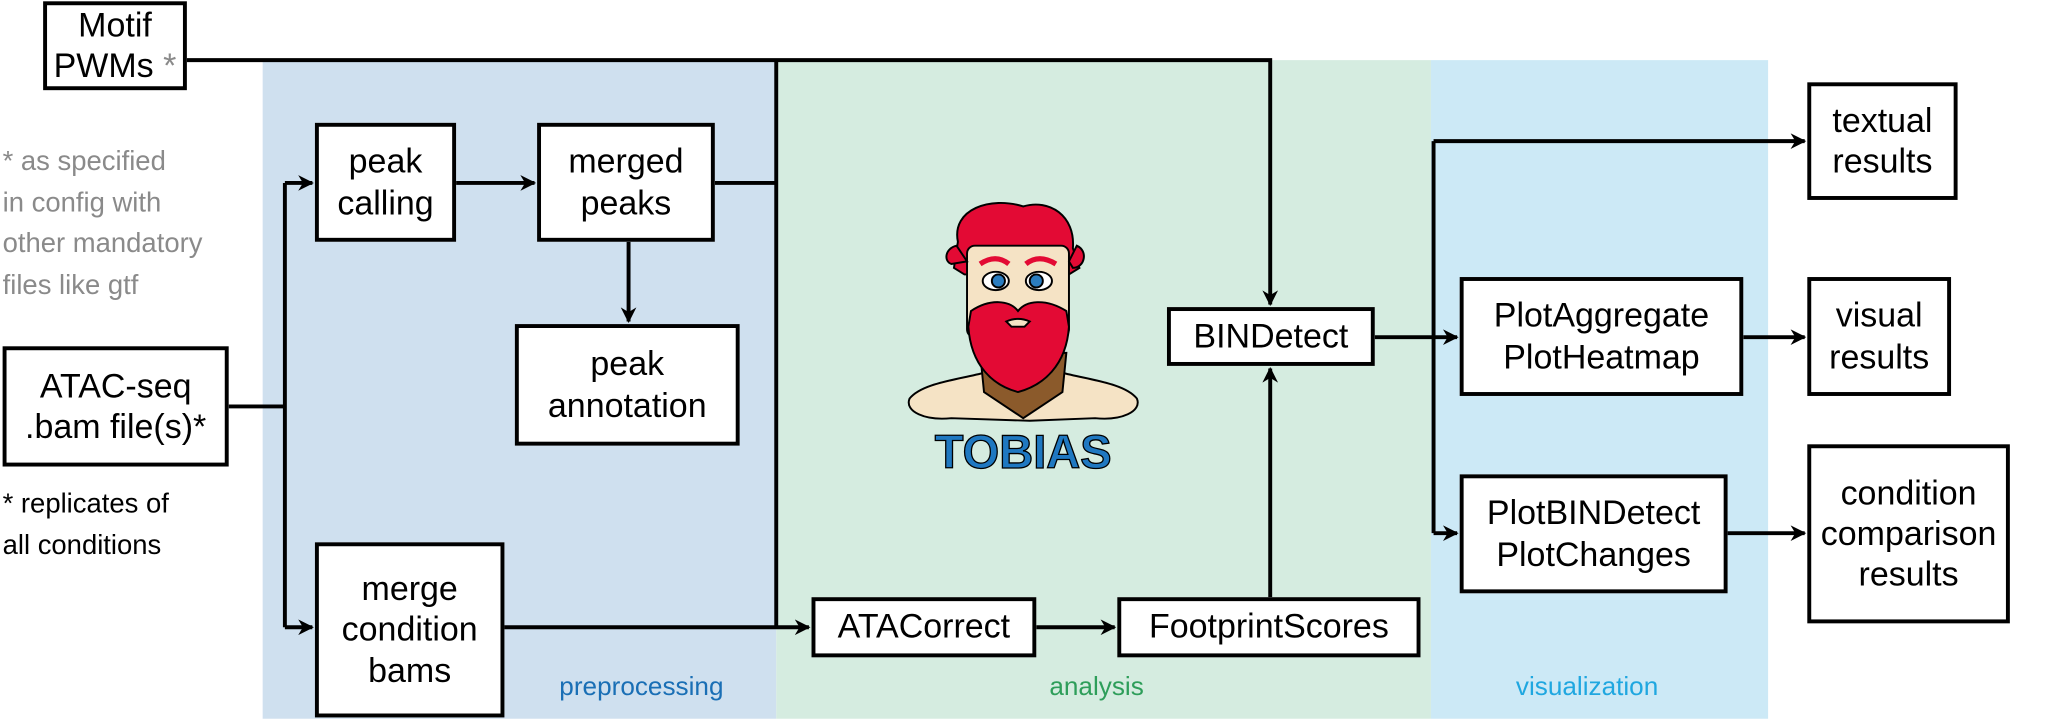 The image size is (2049, 719). I want to click on box-line: calling, so click(385, 202).